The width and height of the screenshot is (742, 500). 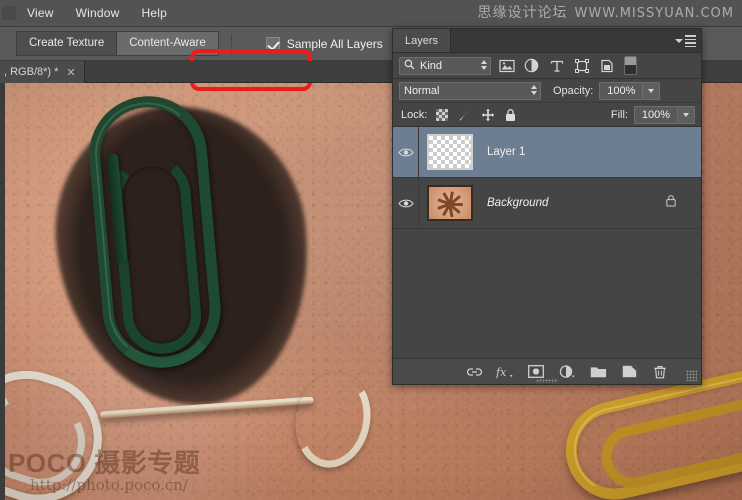 I want to click on add-layer-mask-icon, so click(x=536, y=372).